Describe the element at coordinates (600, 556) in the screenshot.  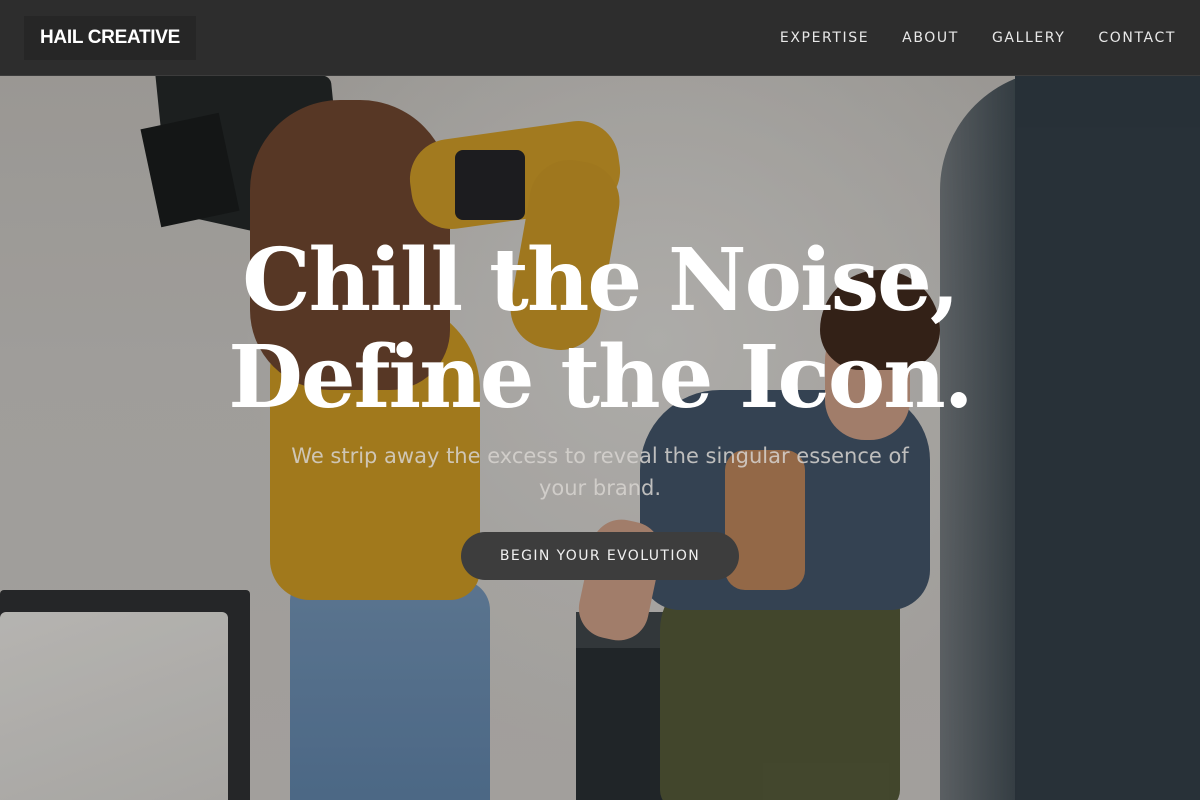
I see `begin-evolution-button: BEGIN YOUR EVOLUTION` at that location.